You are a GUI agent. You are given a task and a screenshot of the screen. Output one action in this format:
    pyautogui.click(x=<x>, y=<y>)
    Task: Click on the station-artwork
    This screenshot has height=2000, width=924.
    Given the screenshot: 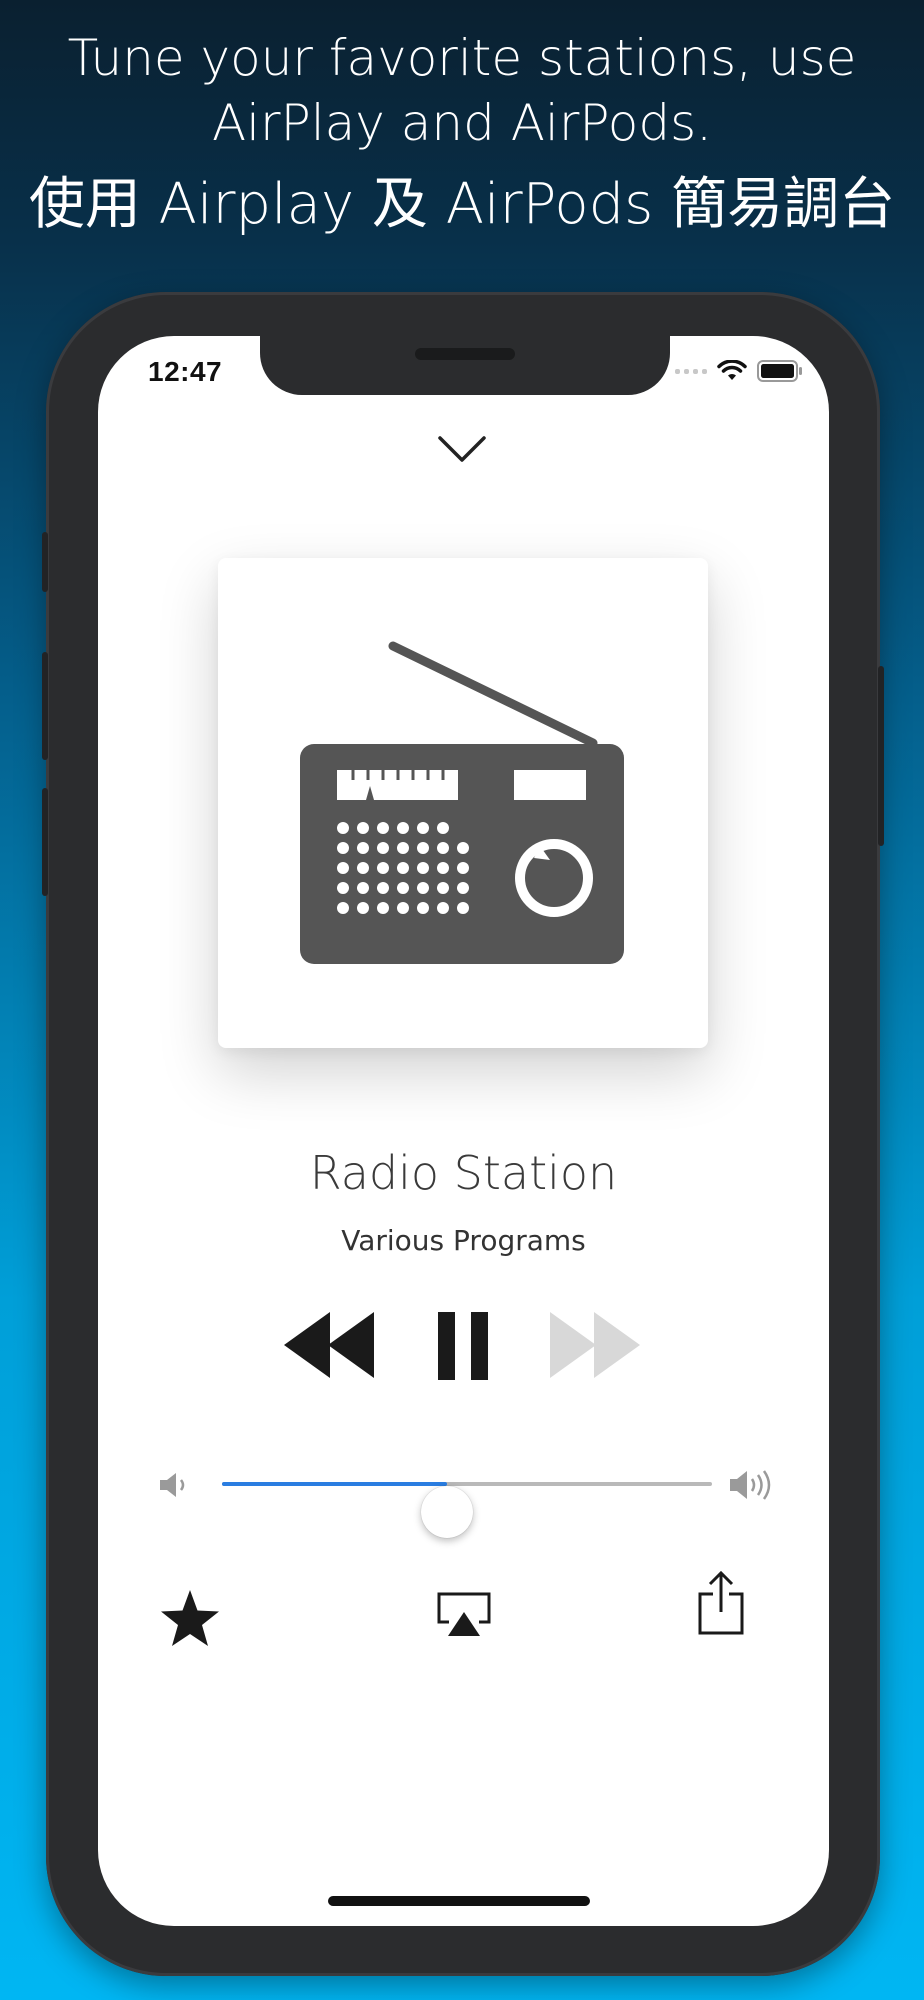 What is the action you would take?
    pyautogui.click(x=463, y=803)
    